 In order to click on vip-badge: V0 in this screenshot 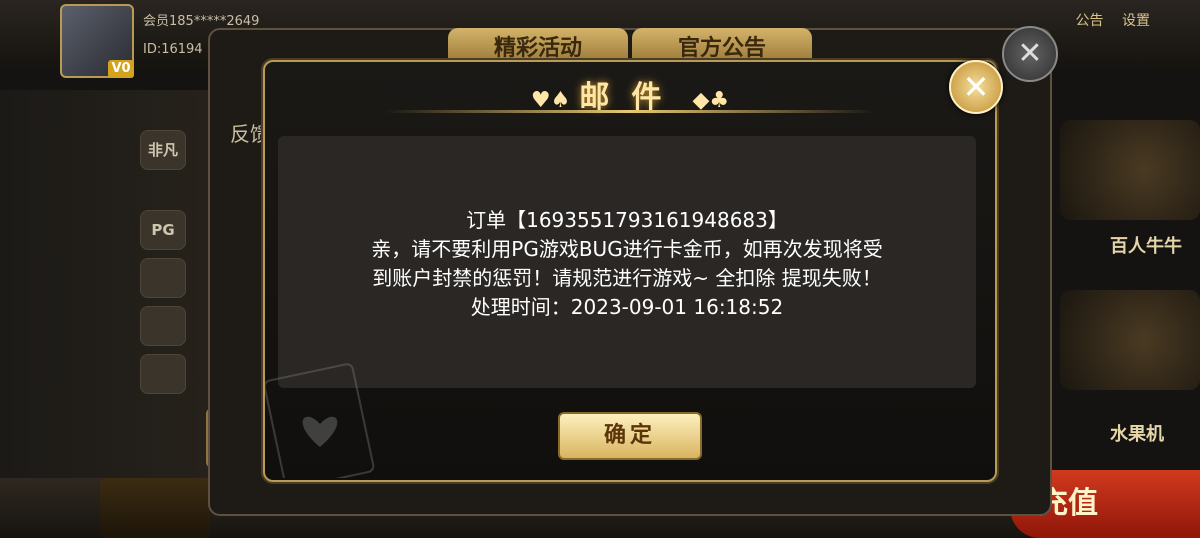, I will do `click(121, 69)`.